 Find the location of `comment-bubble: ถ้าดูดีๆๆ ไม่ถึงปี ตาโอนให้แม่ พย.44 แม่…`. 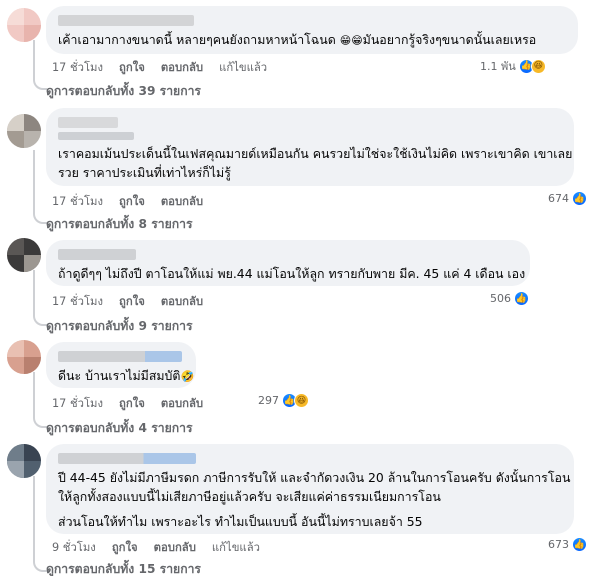

comment-bubble: ถ้าดูดีๆๆ ไม่ถึงปี ตาโอนให้แม่ พย.44 แม่… is located at coordinates (288, 263).